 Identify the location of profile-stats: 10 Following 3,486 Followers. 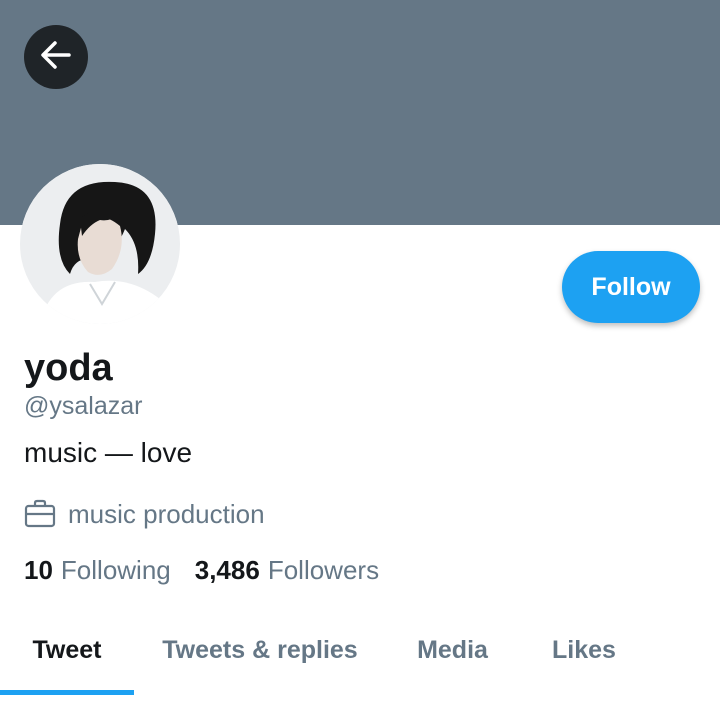
(213, 570).